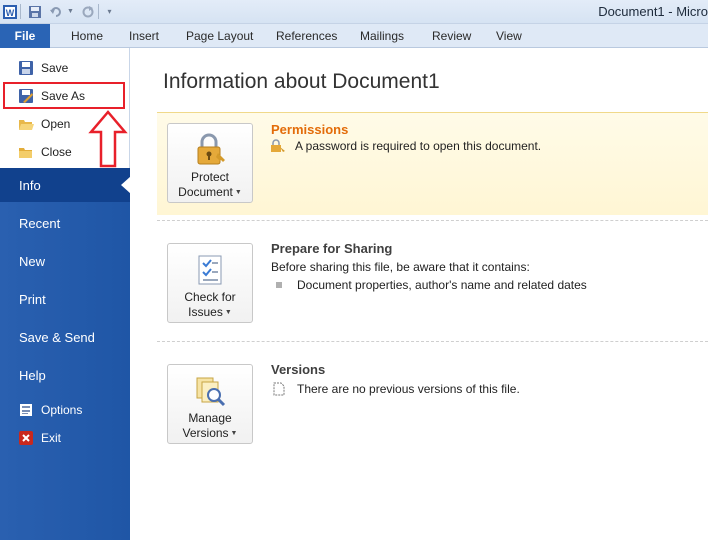 The image size is (708, 540). I want to click on protect-document-label: Protect Document ▼, so click(210, 185).